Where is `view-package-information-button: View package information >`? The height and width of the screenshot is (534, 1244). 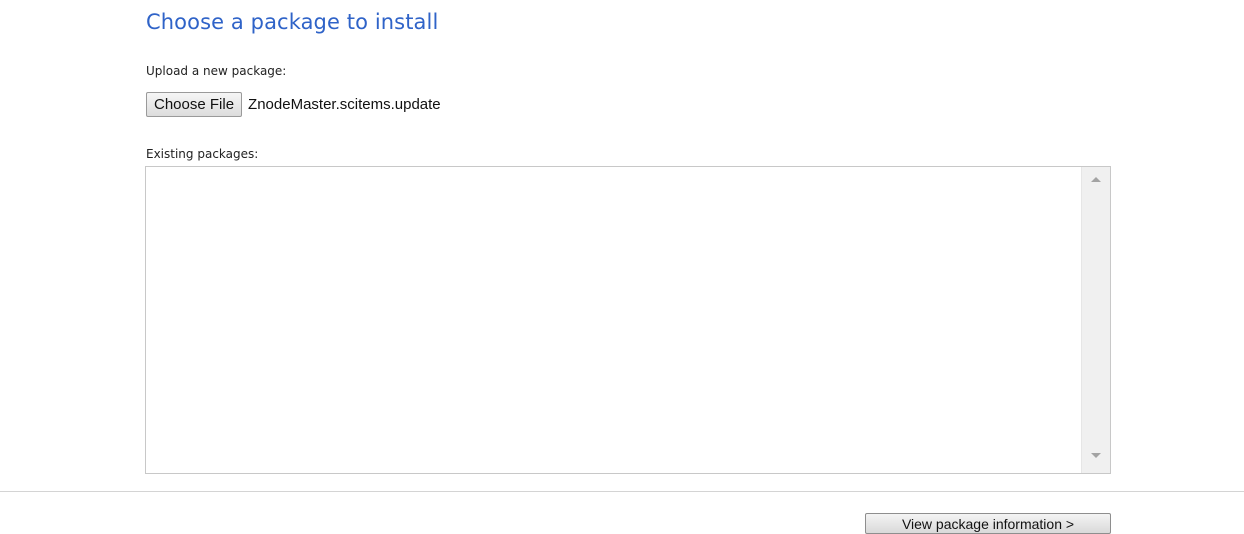 view-package-information-button: View package information > is located at coordinates (988, 523).